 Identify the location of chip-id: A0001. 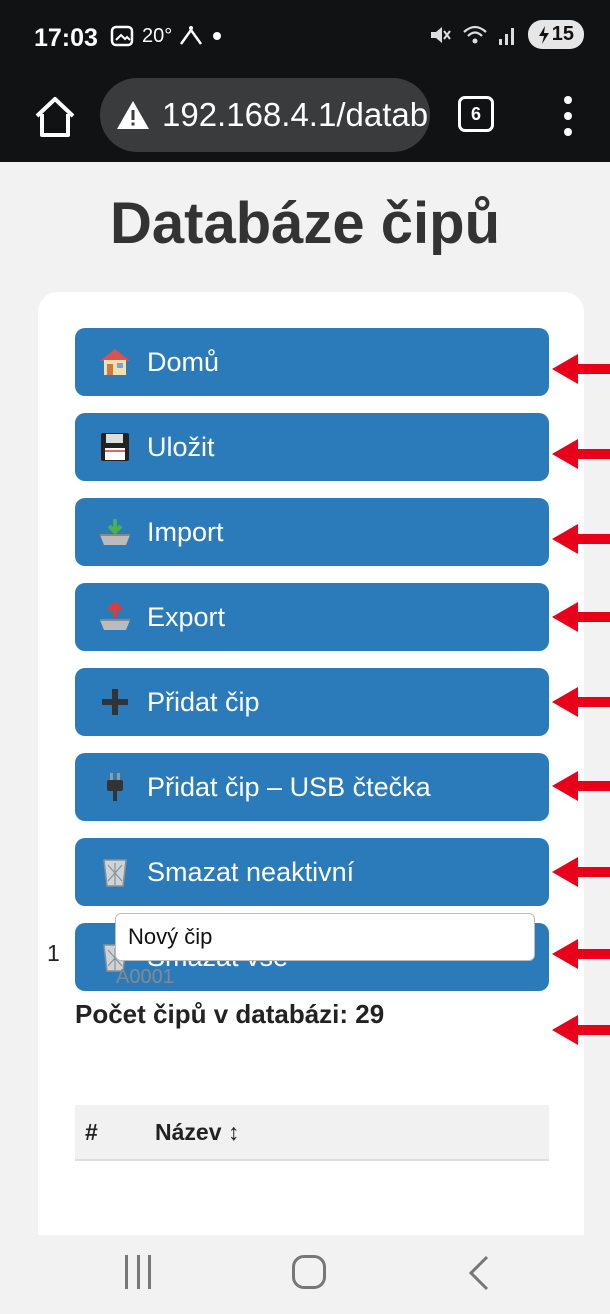
(145, 977).